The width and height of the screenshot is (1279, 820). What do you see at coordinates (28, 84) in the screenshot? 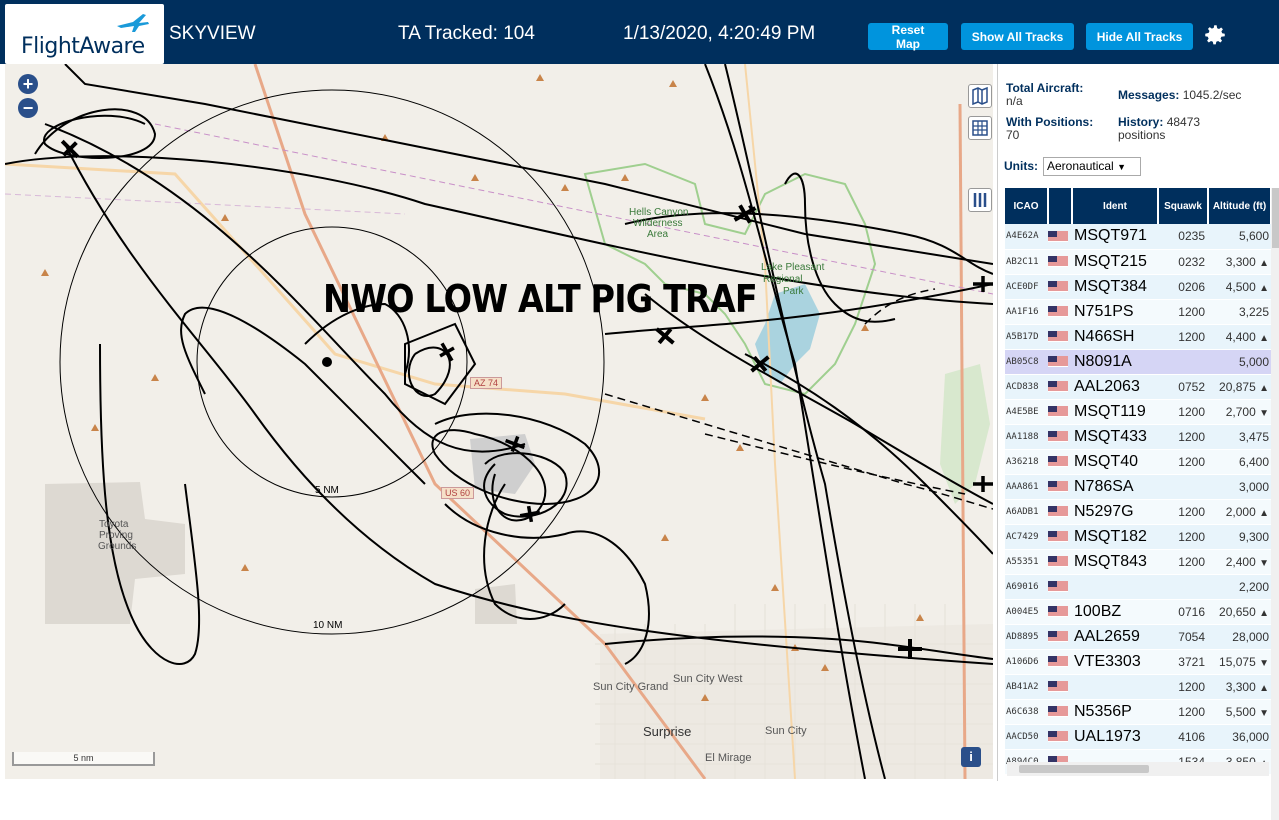
I see `zoom-in-button: +` at bounding box center [28, 84].